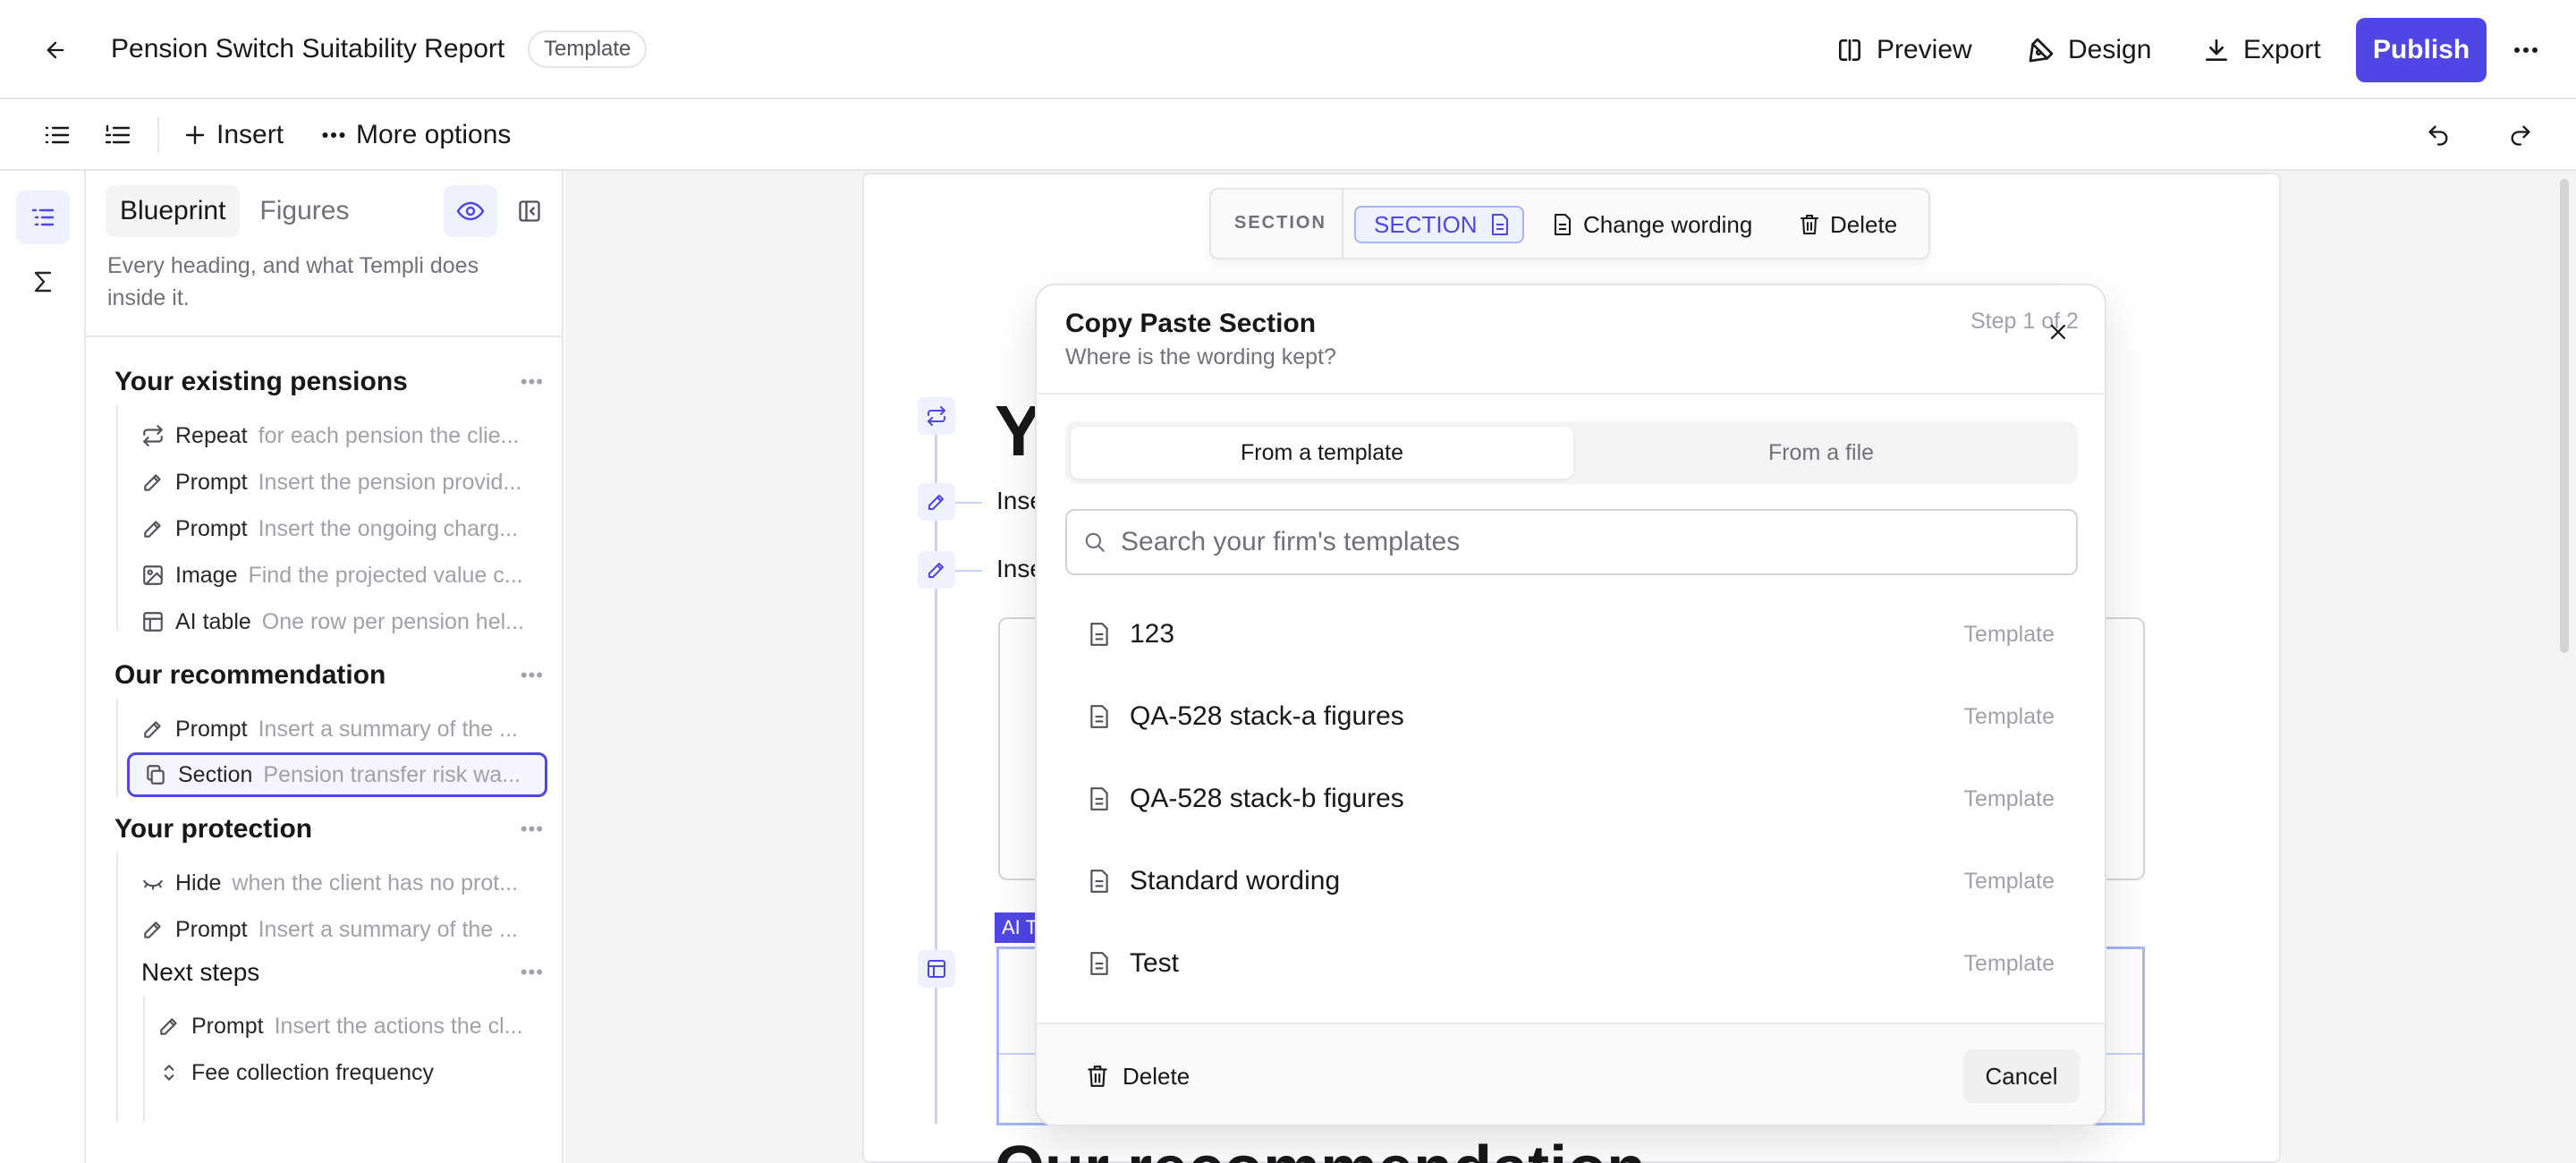  Describe the element at coordinates (2282, 49) in the screenshot. I see `export-label: Export` at that location.